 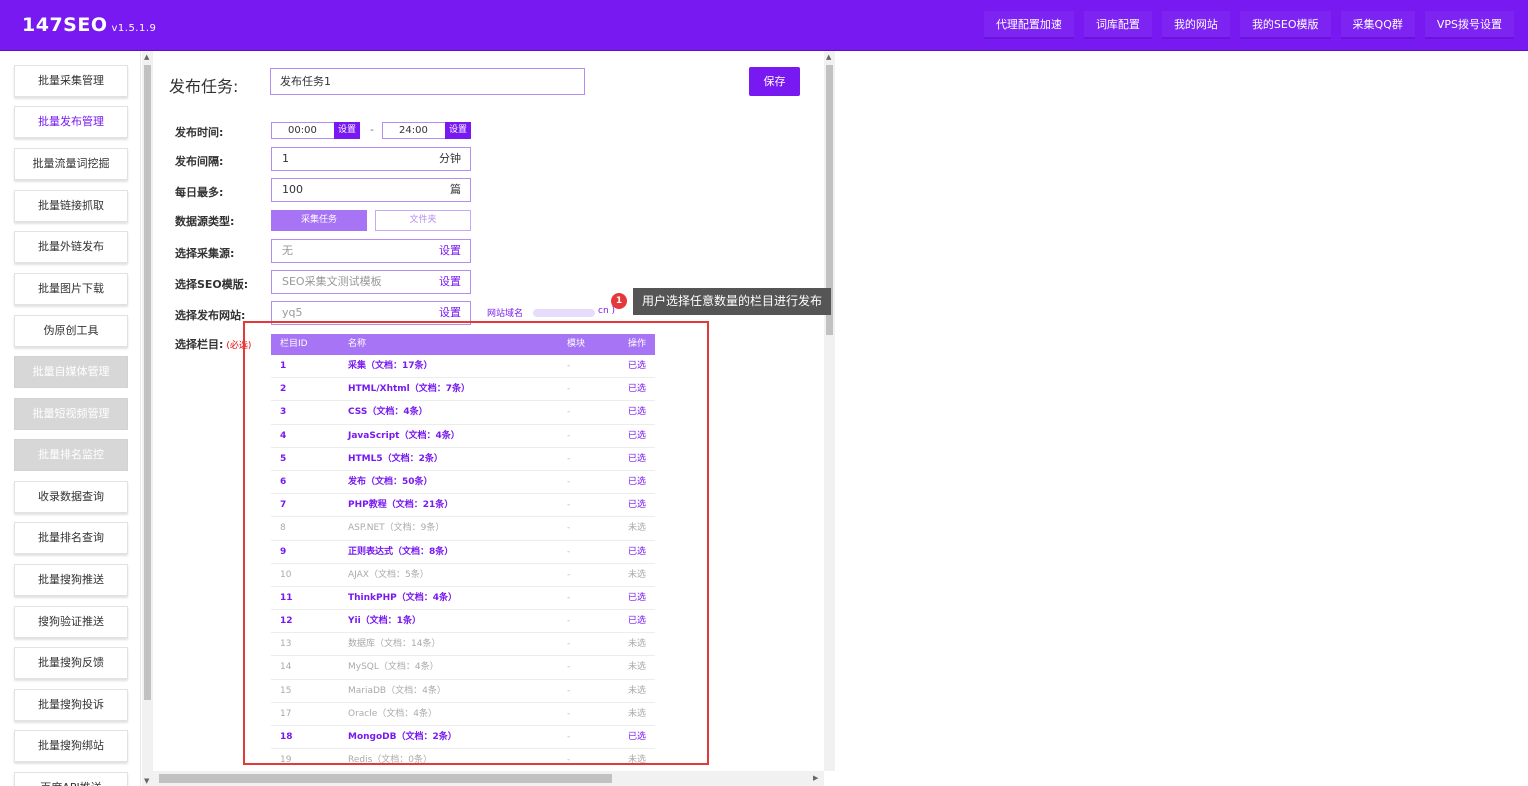 I want to click on header-module: 模块, so click(x=576, y=344).